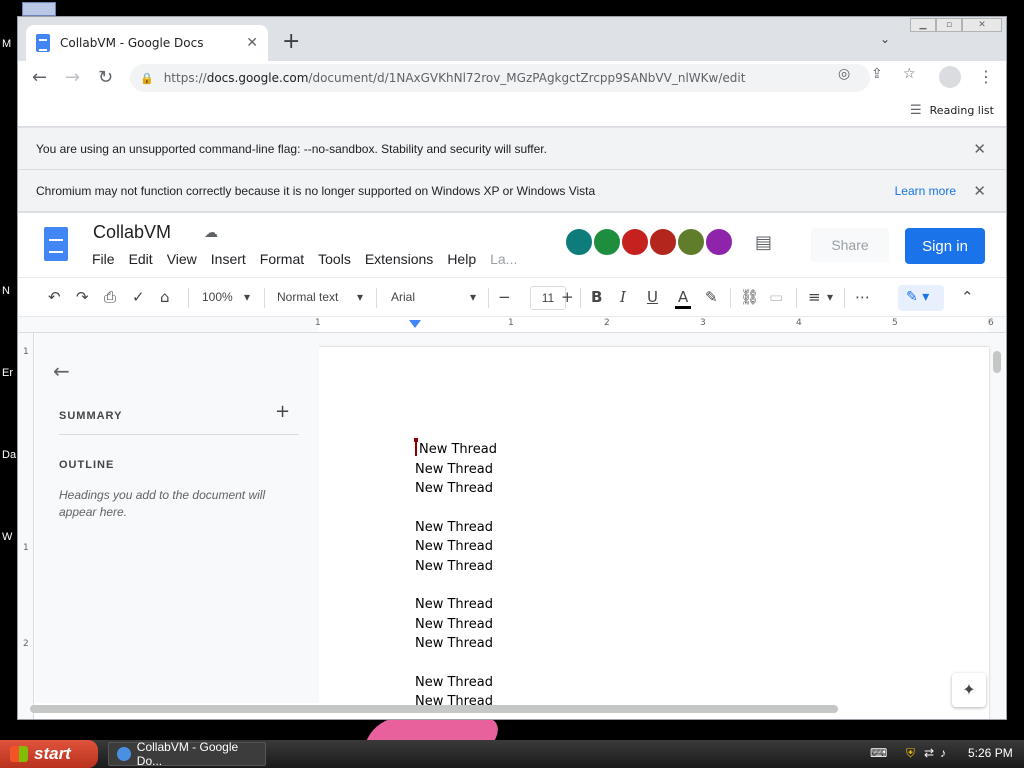 This screenshot has width=1024, height=768. I want to click on spellcheck-icon: ✓, so click(138, 297).